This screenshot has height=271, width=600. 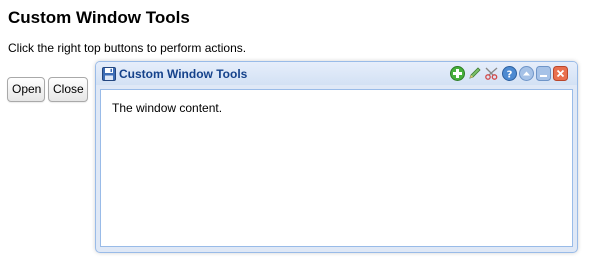 I want to click on question-icon: ?, so click(x=509, y=73).